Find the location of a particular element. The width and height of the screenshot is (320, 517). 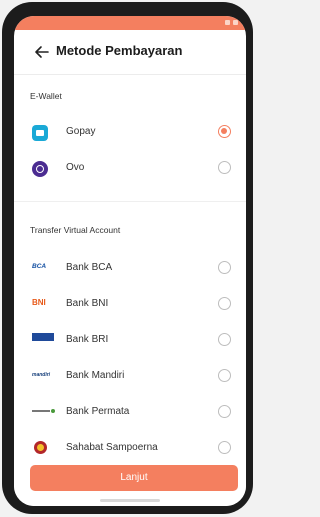

payment-option-permata: Bank Permata is located at coordinates (130, 412).